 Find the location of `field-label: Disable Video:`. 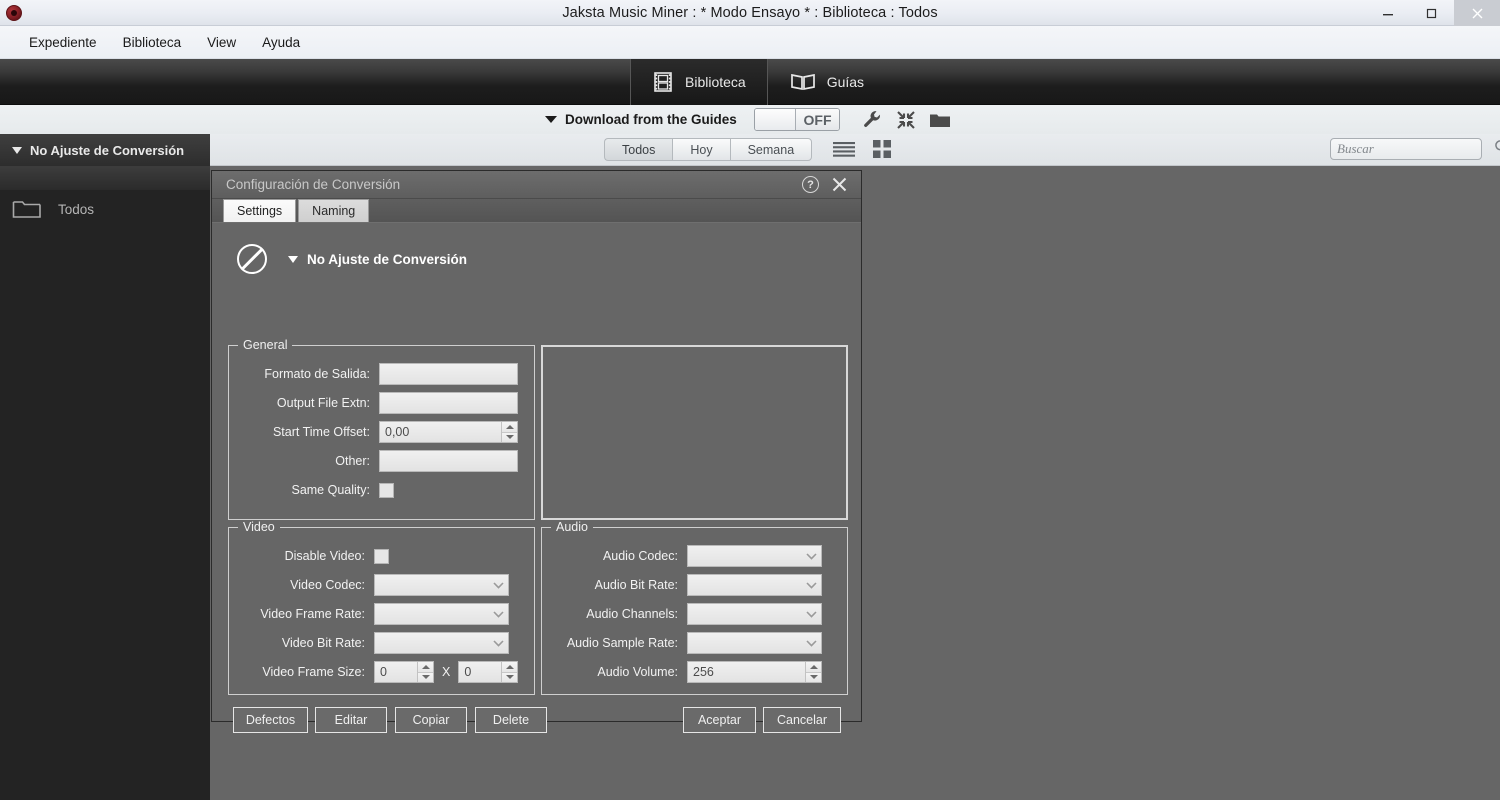

field-label: Disable Video: is located at coordinates (324, 556).